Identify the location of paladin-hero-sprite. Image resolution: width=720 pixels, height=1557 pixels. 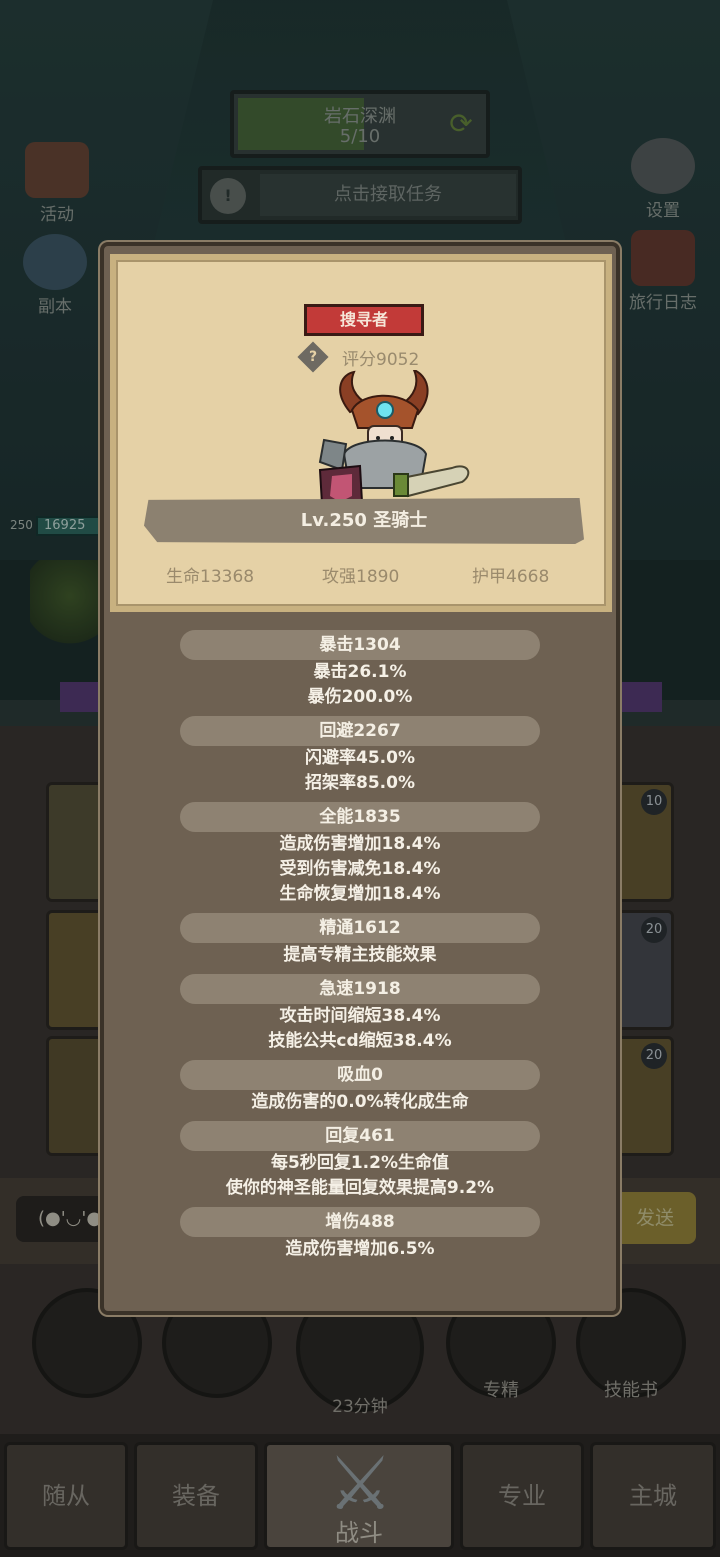
(394, 441).